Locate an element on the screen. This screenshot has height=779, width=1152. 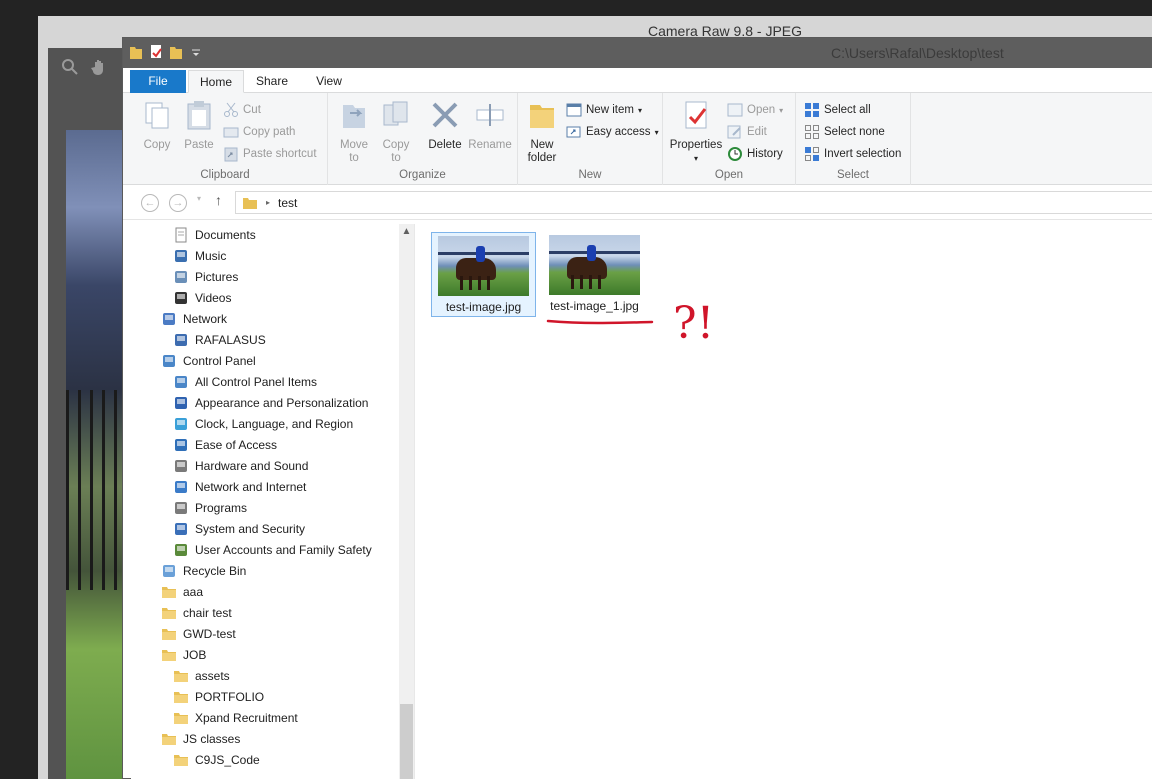
edit-button: Edit is located at coordinates (747, 132).